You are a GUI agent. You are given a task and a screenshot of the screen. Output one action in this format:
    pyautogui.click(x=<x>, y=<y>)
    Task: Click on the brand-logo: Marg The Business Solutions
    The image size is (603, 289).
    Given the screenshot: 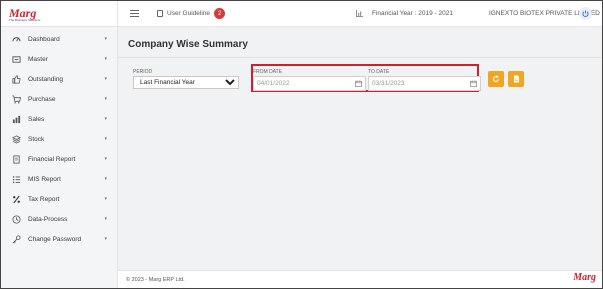 What is the action you would take?
    pyautogui.click(x=59, y=14)
    